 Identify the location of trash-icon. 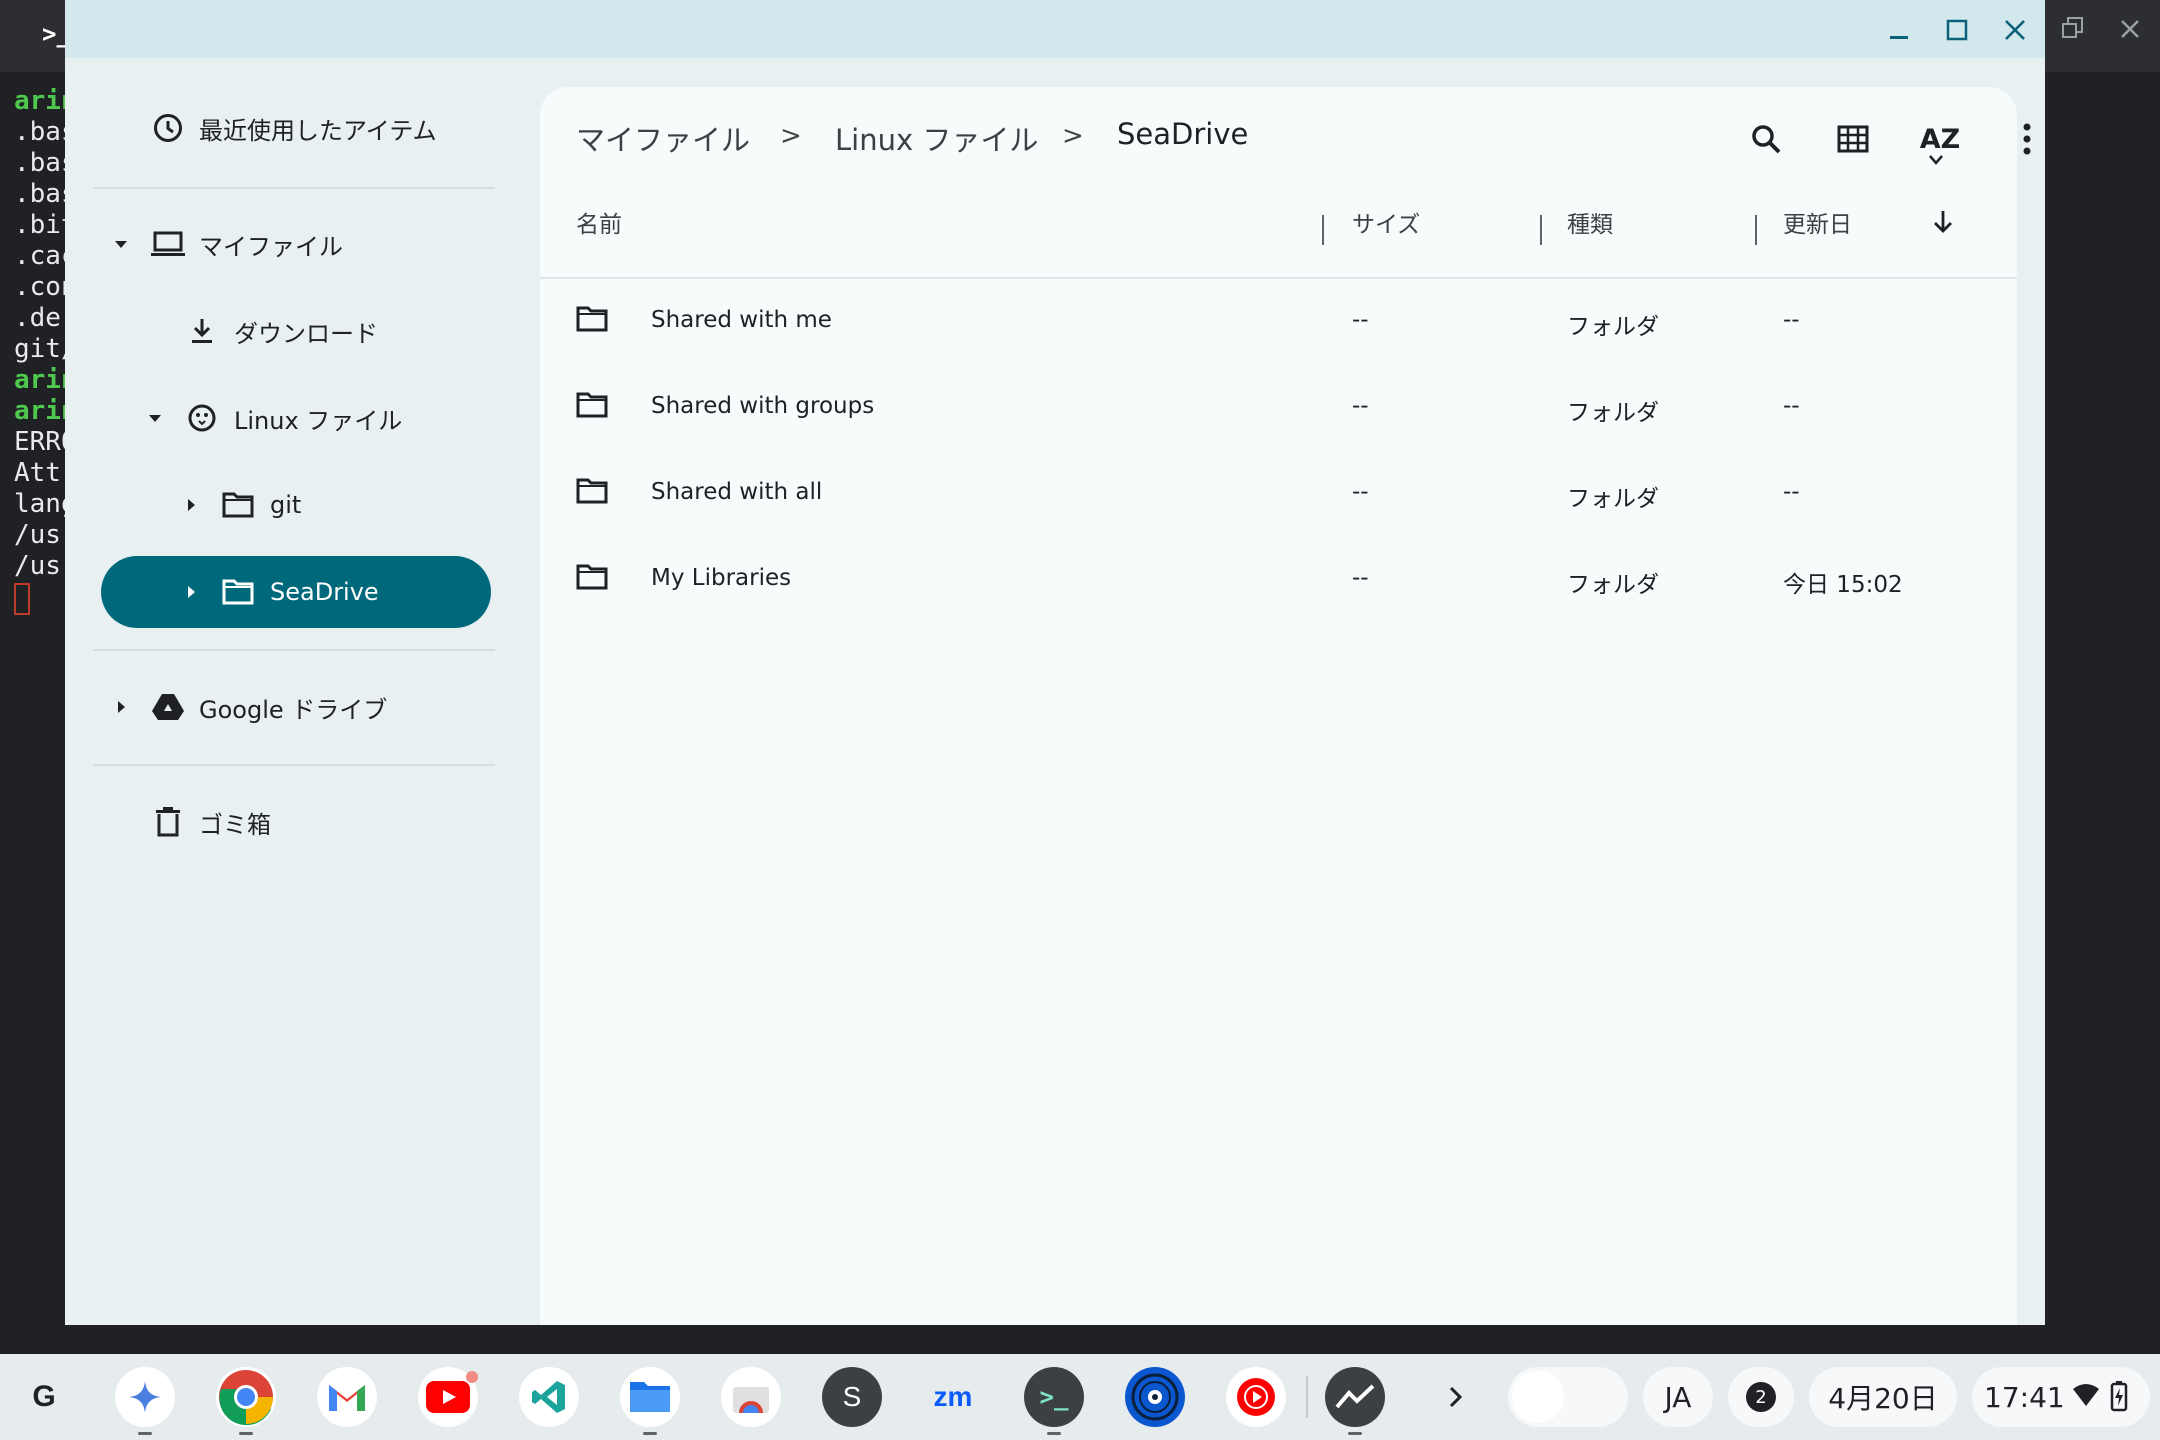
(168, 822).